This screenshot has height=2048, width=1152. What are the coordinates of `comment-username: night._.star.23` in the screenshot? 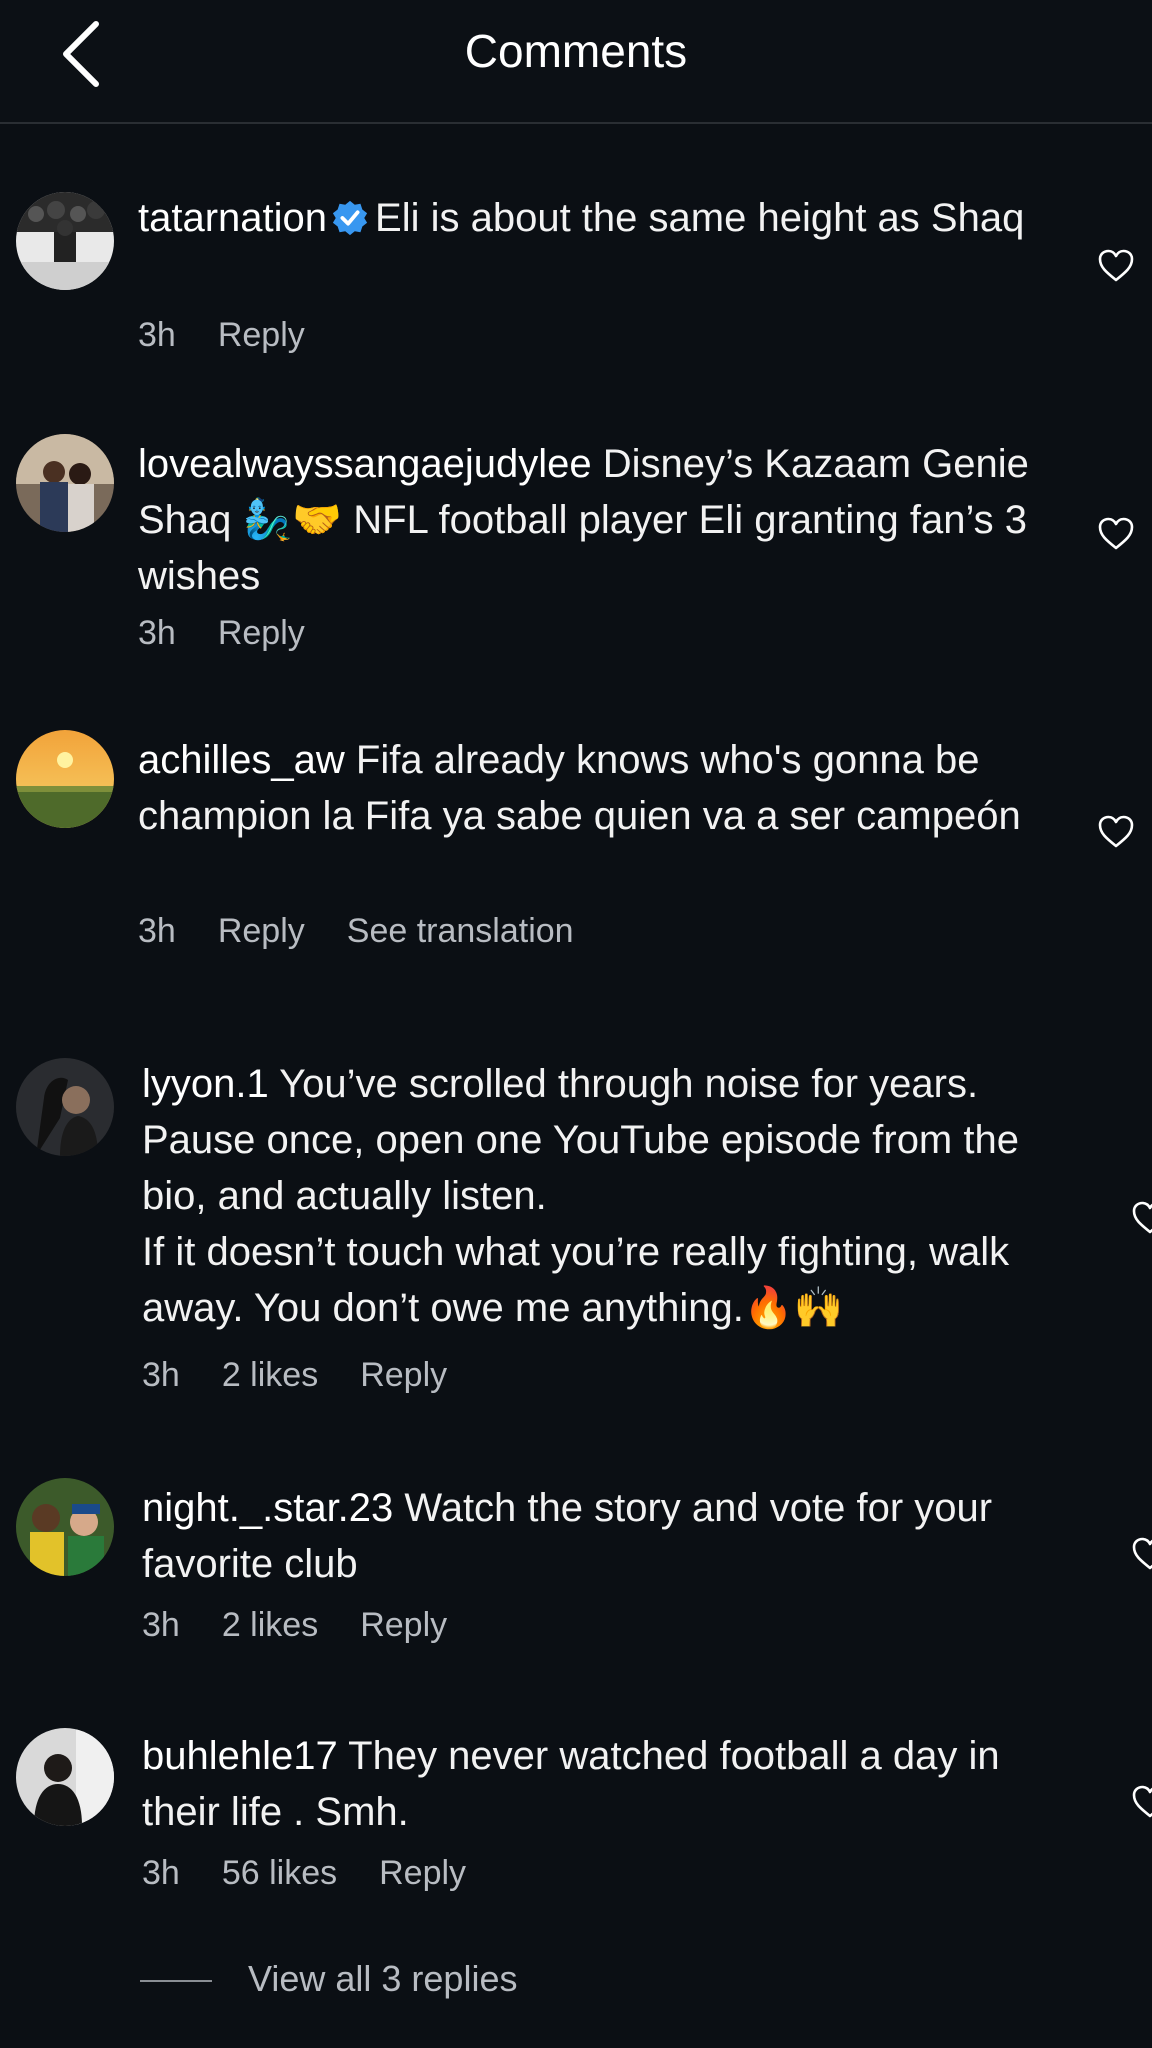 It's located at (267, 1508).